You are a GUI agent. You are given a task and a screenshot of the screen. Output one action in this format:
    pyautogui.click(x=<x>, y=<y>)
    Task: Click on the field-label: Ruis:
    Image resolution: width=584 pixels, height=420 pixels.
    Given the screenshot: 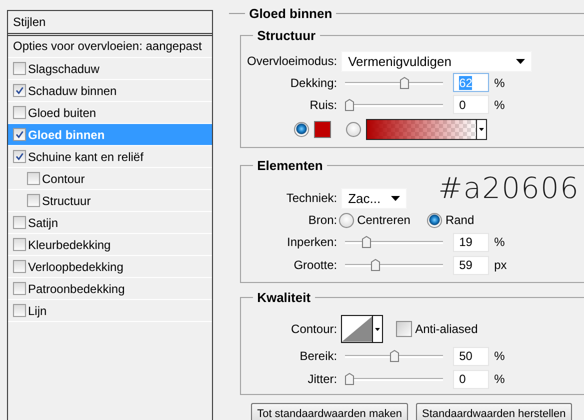 What is the action you would take?
    pyautogui.click(x=324, y=105)
    